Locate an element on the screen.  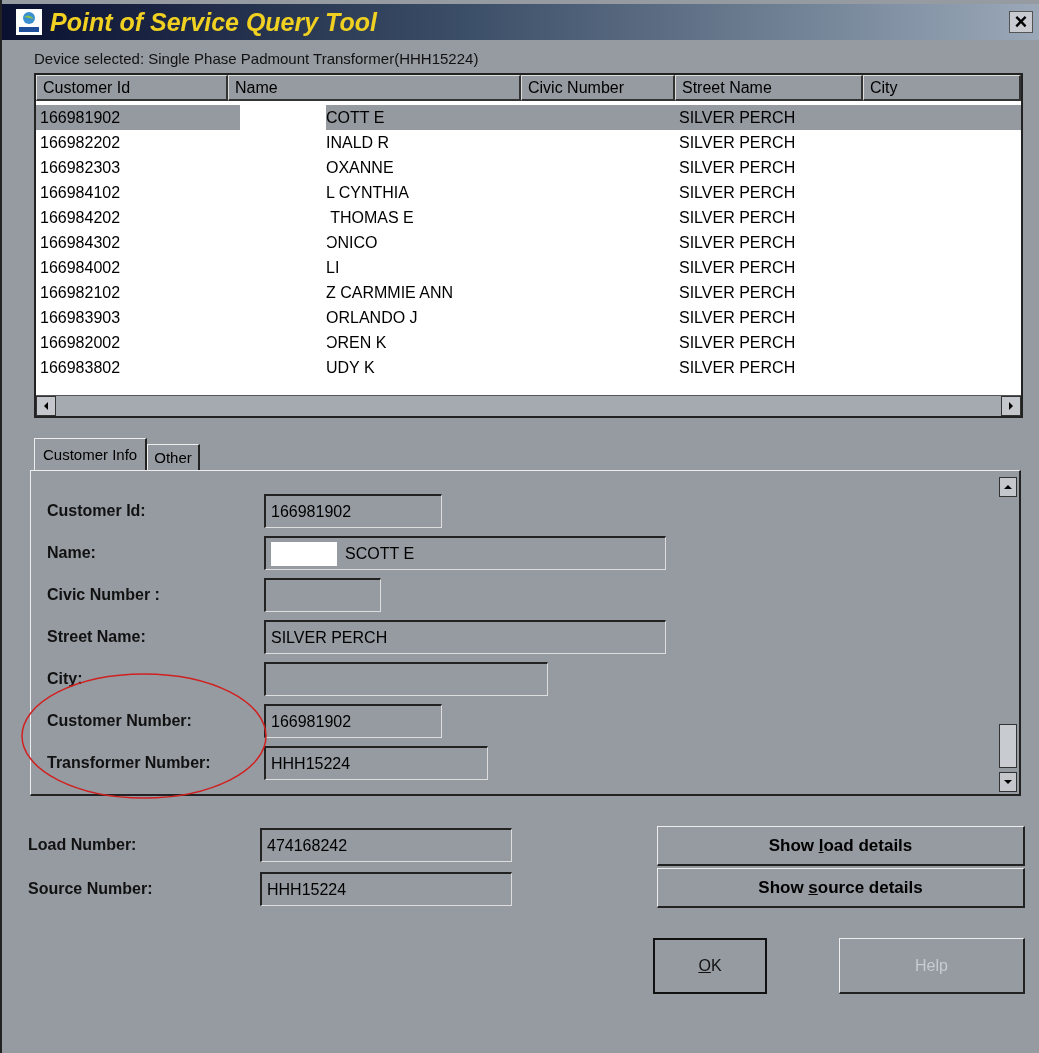
redaction-block is located at coordinates (304, 553).